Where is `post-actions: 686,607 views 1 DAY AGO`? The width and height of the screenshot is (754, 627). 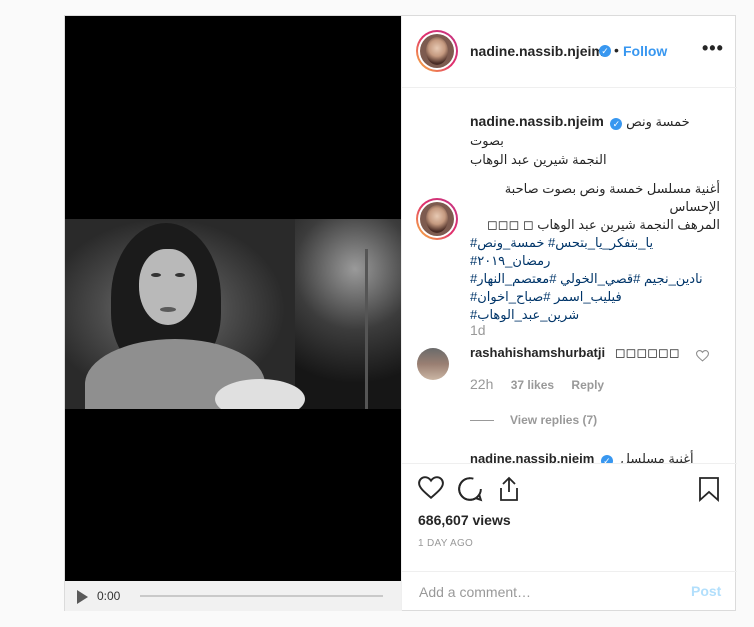
post-actions: 686,607 views 1 DAY AGO is located at coordinates (569, 518).